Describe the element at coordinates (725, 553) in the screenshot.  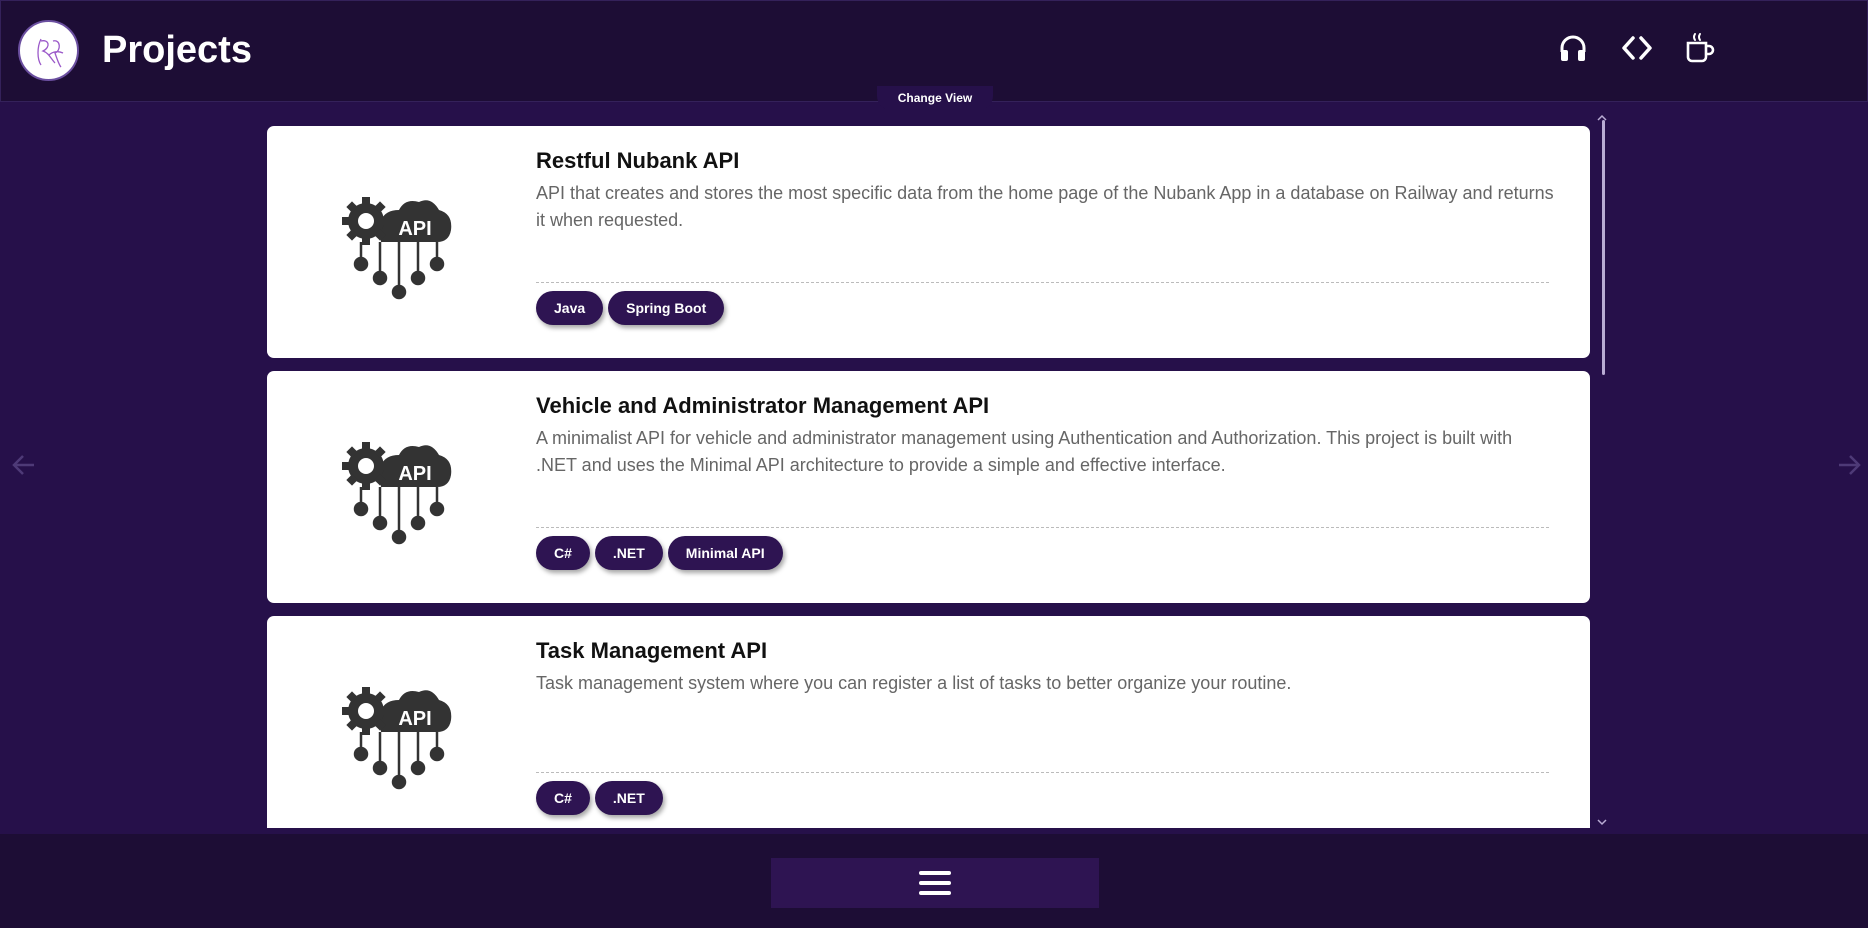
I see `tag: Minimal API` at that location.